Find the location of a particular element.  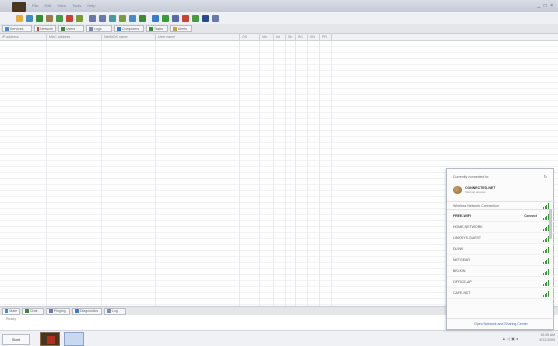

tab-label: Users is located at coordinates (71, 28).